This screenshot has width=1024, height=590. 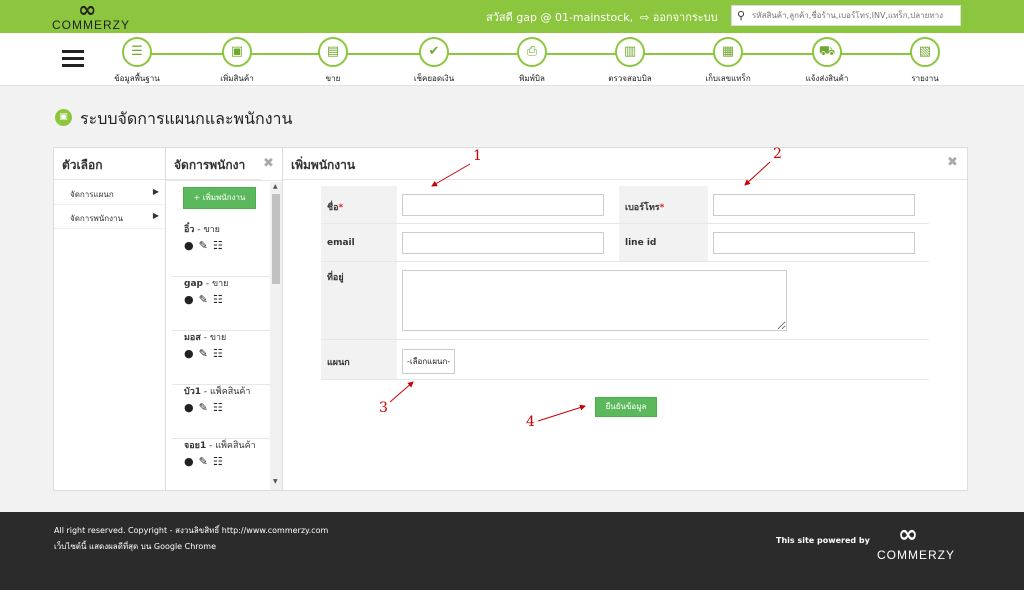 What do you see at coordinates (434, 52) in the screenshot?
I see `check-money-icon: ✔` at bounding box center [434, 52].